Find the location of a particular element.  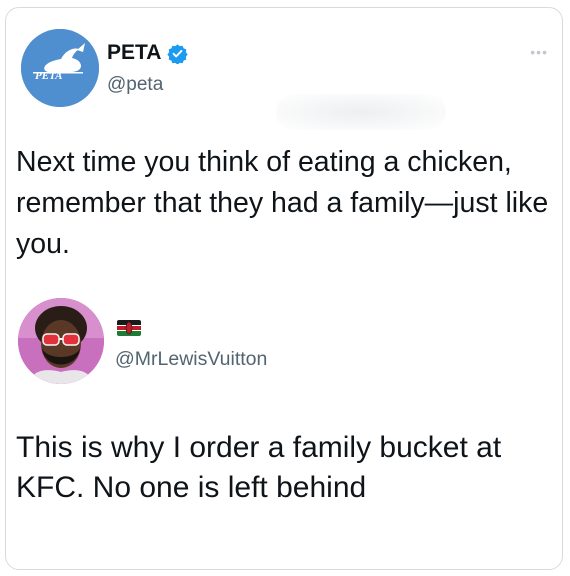

author-name-row: PETA is located at coordinates (148, 53).